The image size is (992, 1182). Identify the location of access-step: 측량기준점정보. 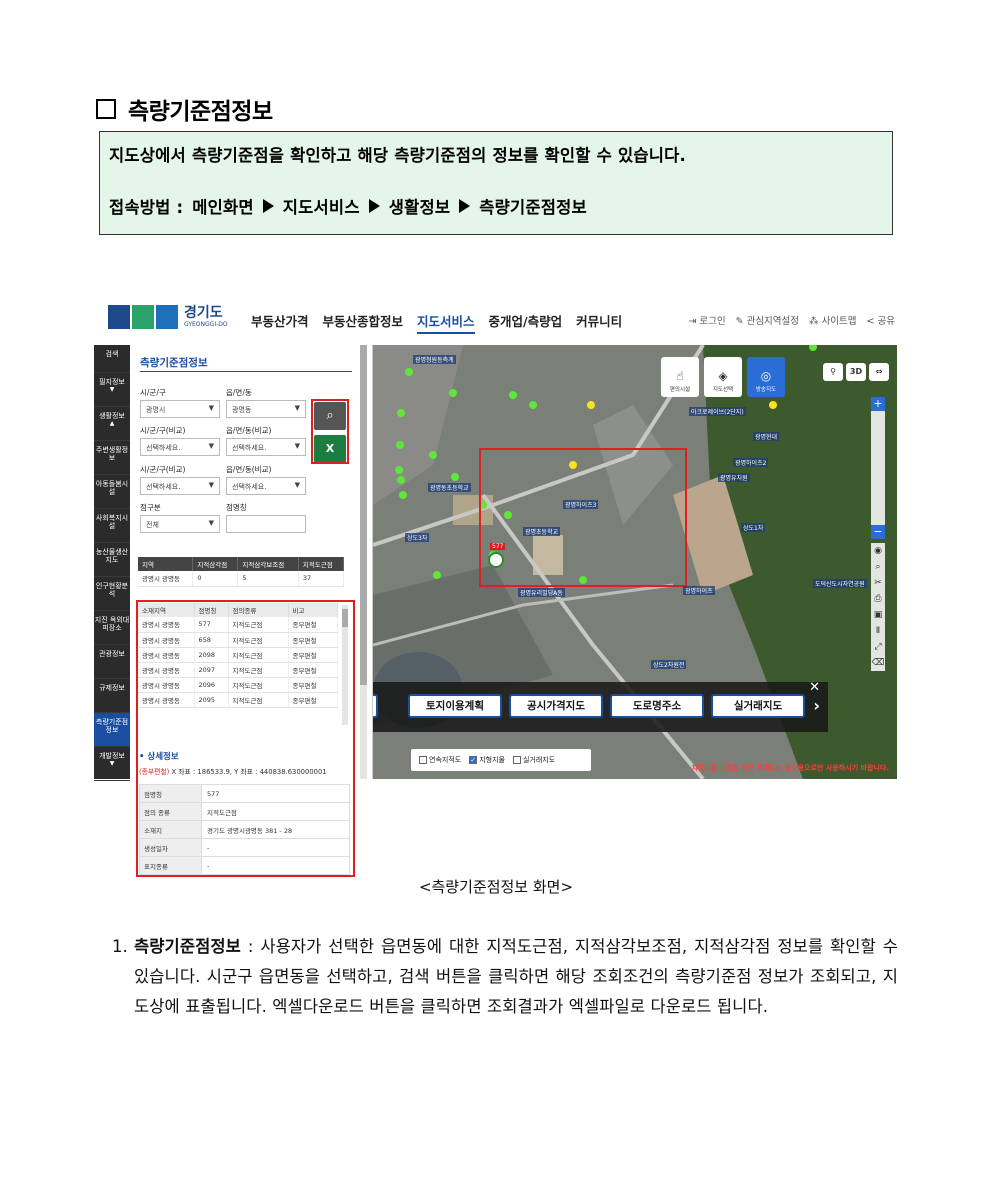
(533, 207).